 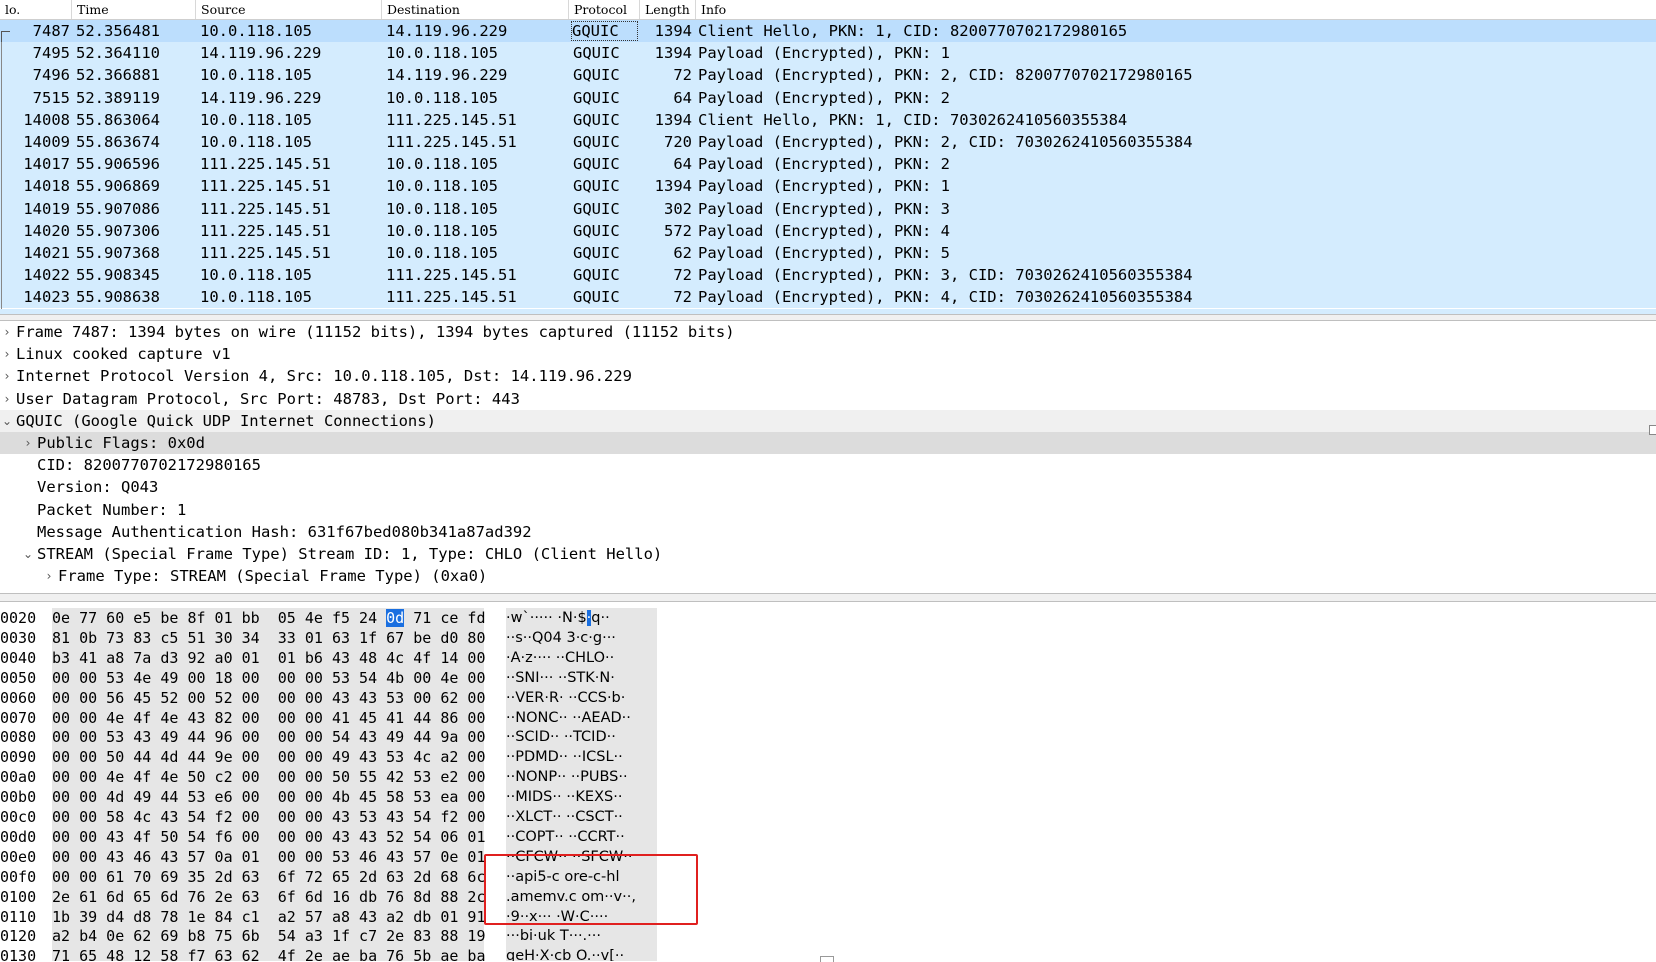 What do you see at coordinates (381, 797) in the screenshot?
I see `hex-bytes-group-2: 00 00 4b 45 58 53 ea 00` at bounding box center [381, 797].